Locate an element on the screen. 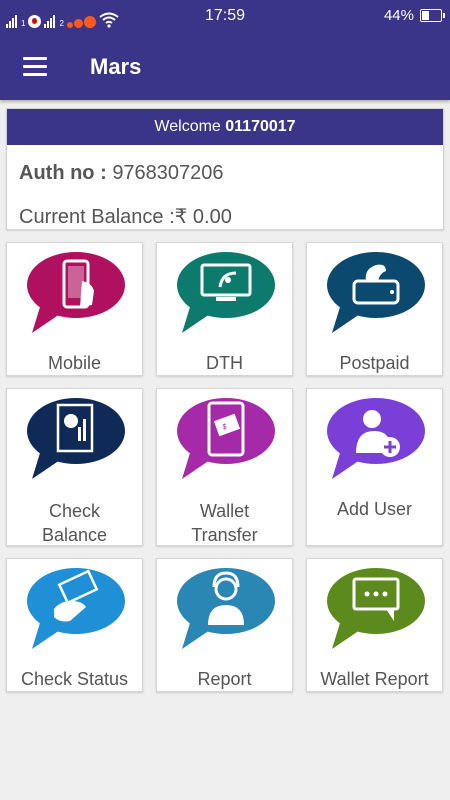 The height and width of the screenshot is (800, 450). mobile-tile: Mobile is located at coordinates (74, 309).